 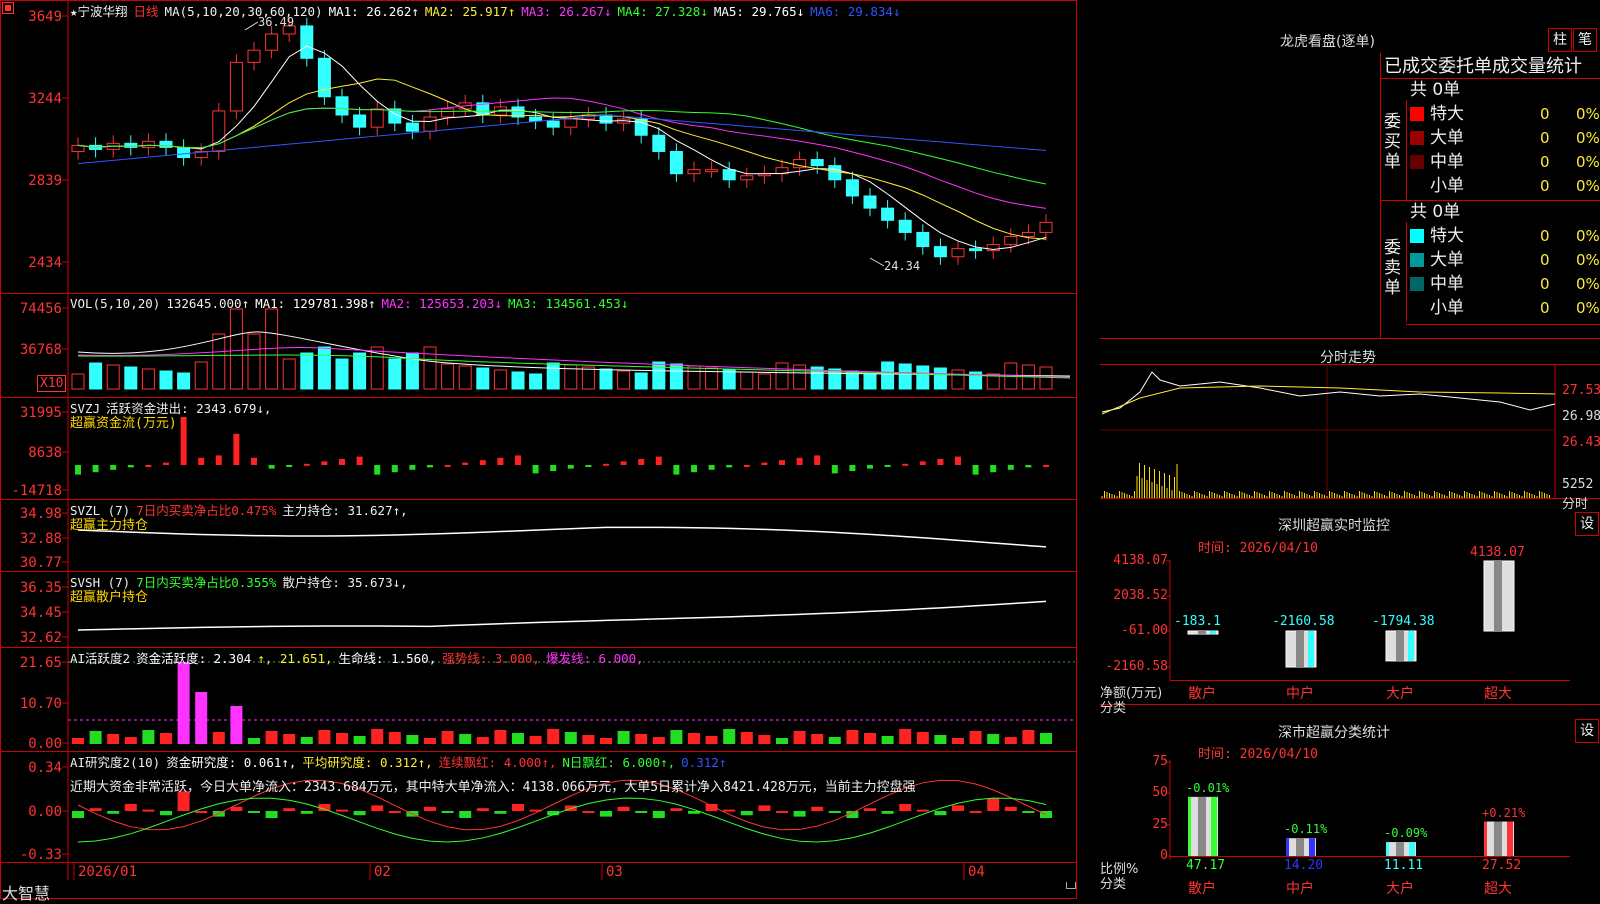 I want to click on svzl-tick: 34.98, so click(x=41, y=514).